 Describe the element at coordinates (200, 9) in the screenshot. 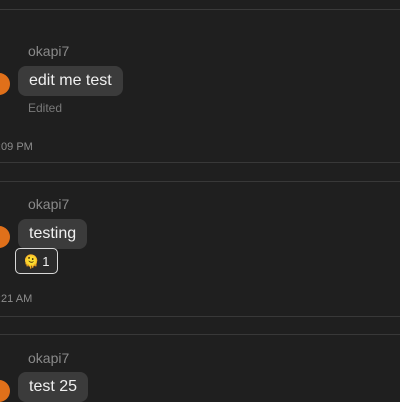

I see `top-divider` at that location.